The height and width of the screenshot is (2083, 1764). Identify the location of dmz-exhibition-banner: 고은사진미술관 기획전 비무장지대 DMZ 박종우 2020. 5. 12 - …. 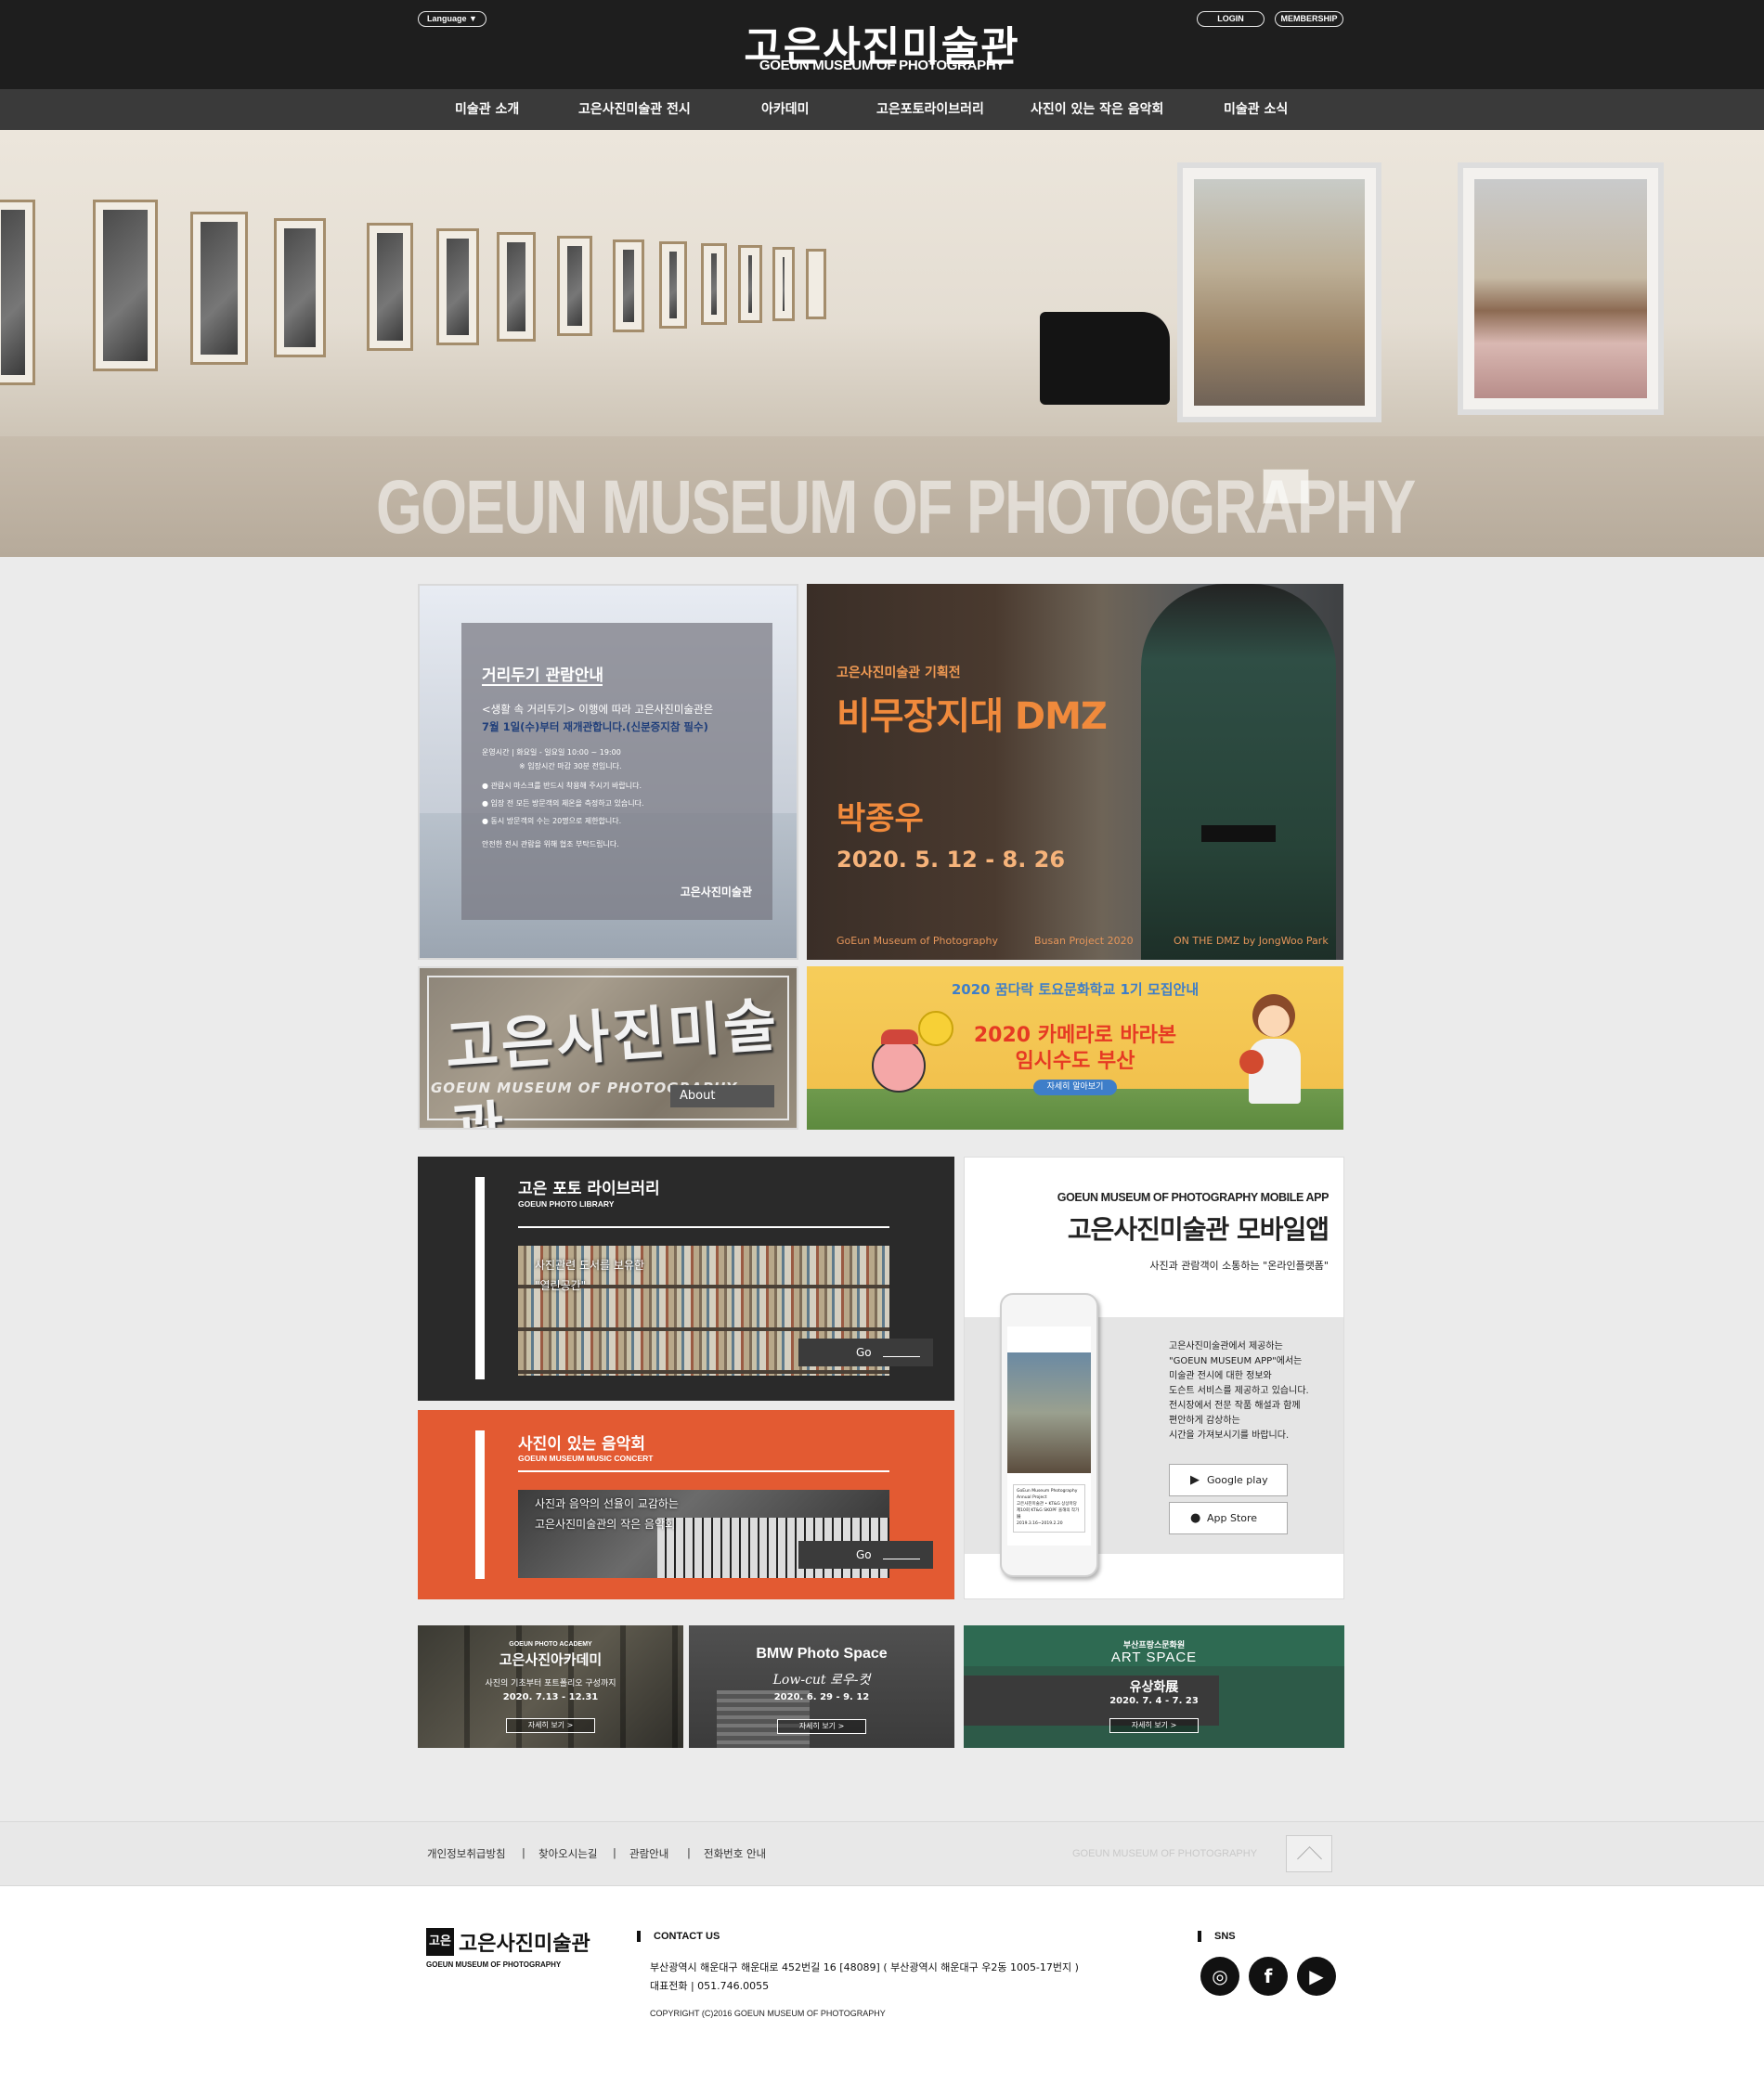
(1075, 772).